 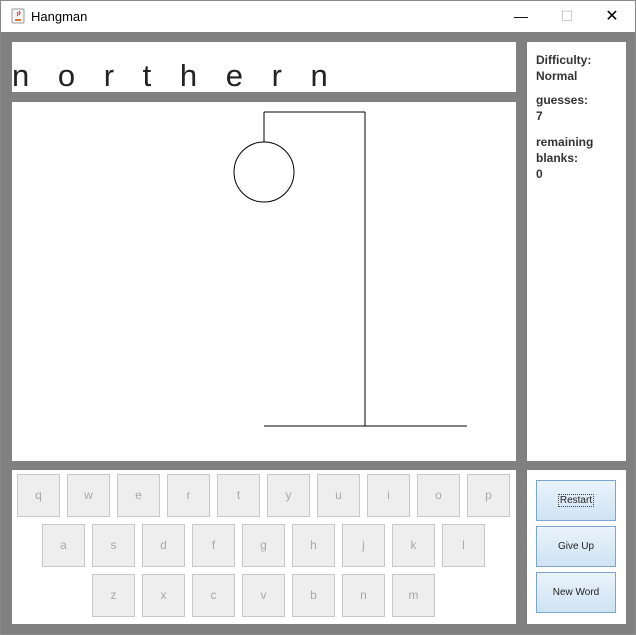 I want to click on key-m: m, so click(x=413, y=595).